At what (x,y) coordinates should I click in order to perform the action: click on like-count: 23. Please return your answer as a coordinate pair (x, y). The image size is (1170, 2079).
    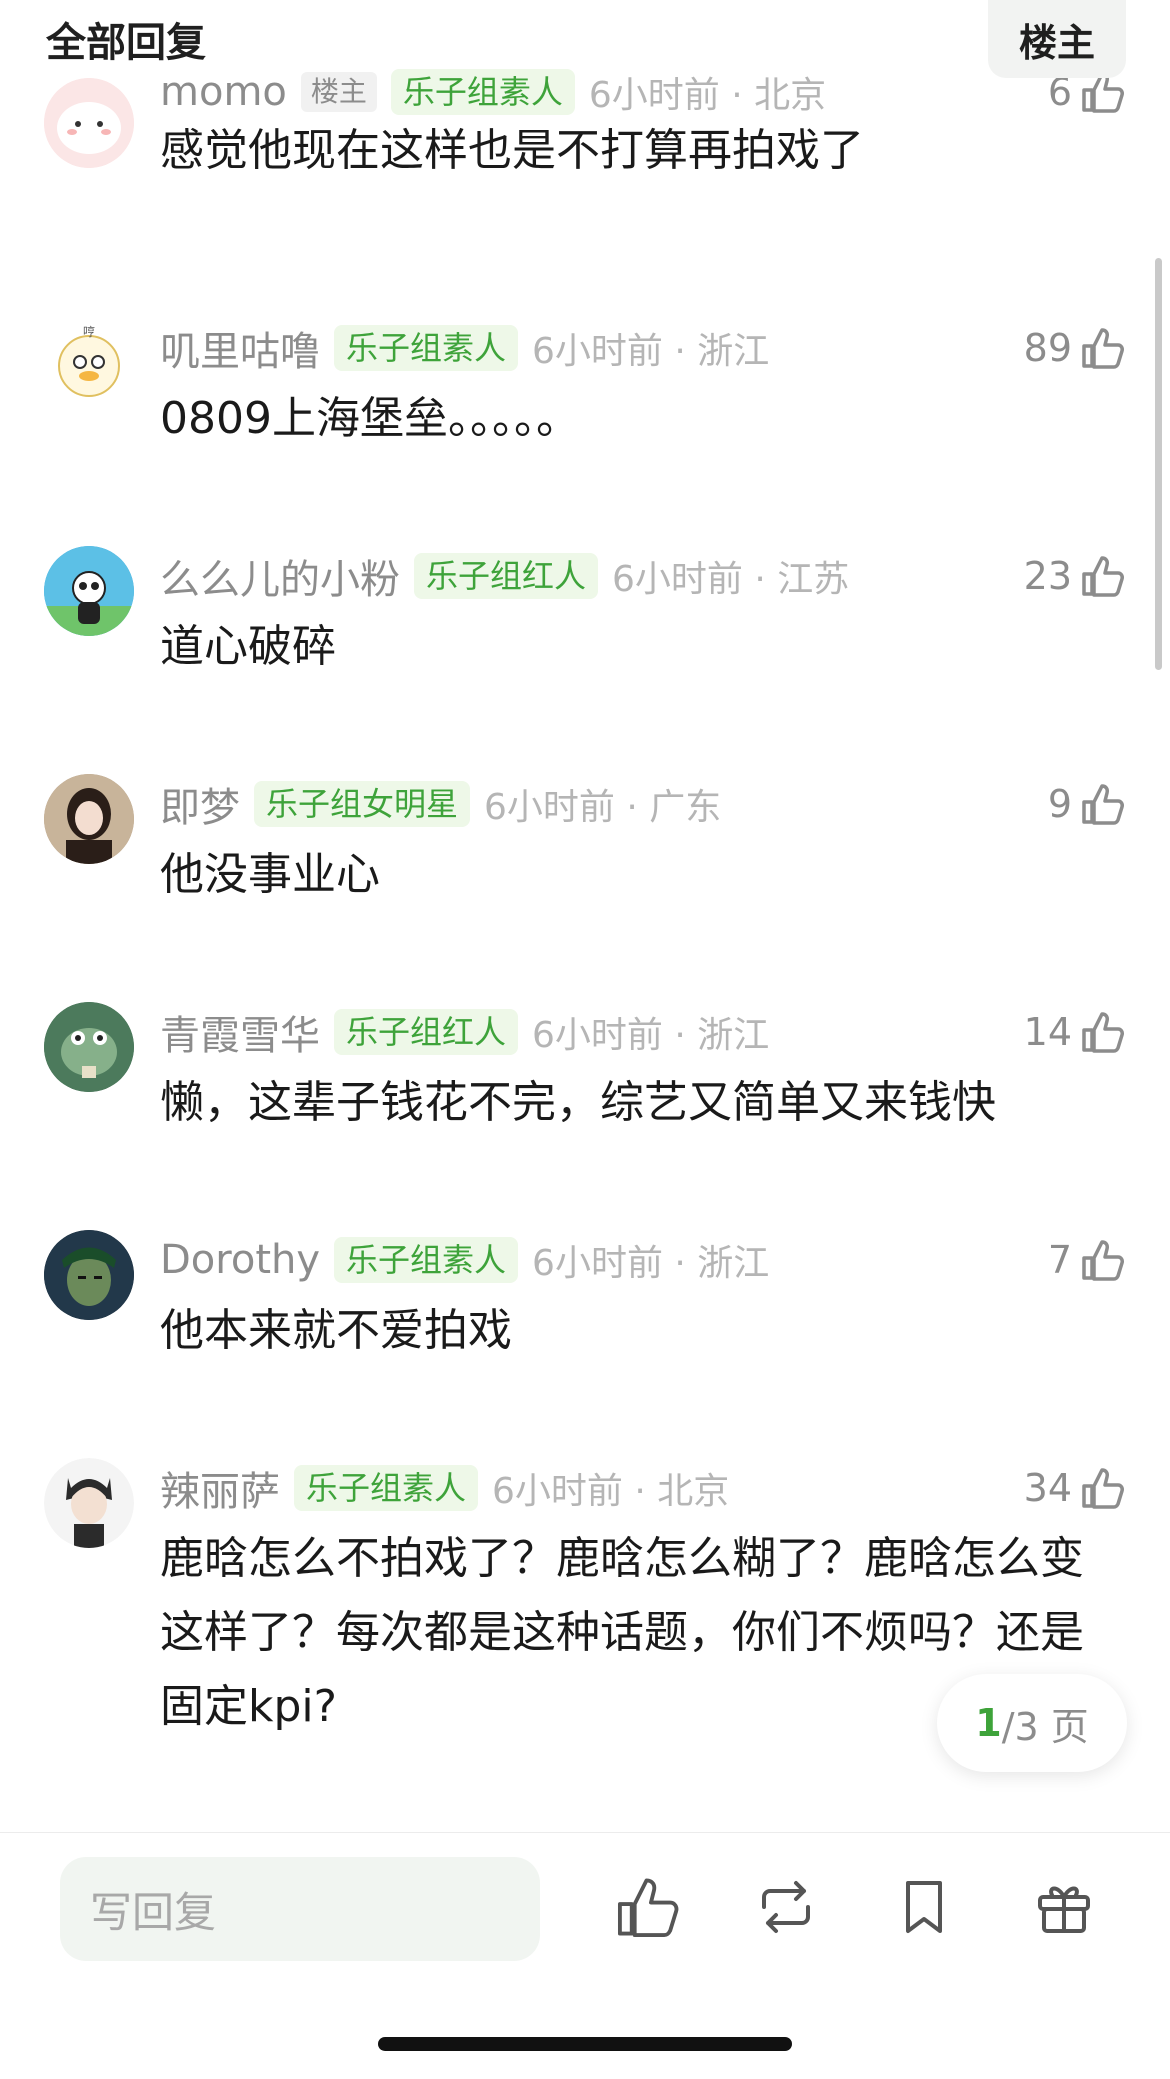
    Looking at the image, I should click on (1047, 576).